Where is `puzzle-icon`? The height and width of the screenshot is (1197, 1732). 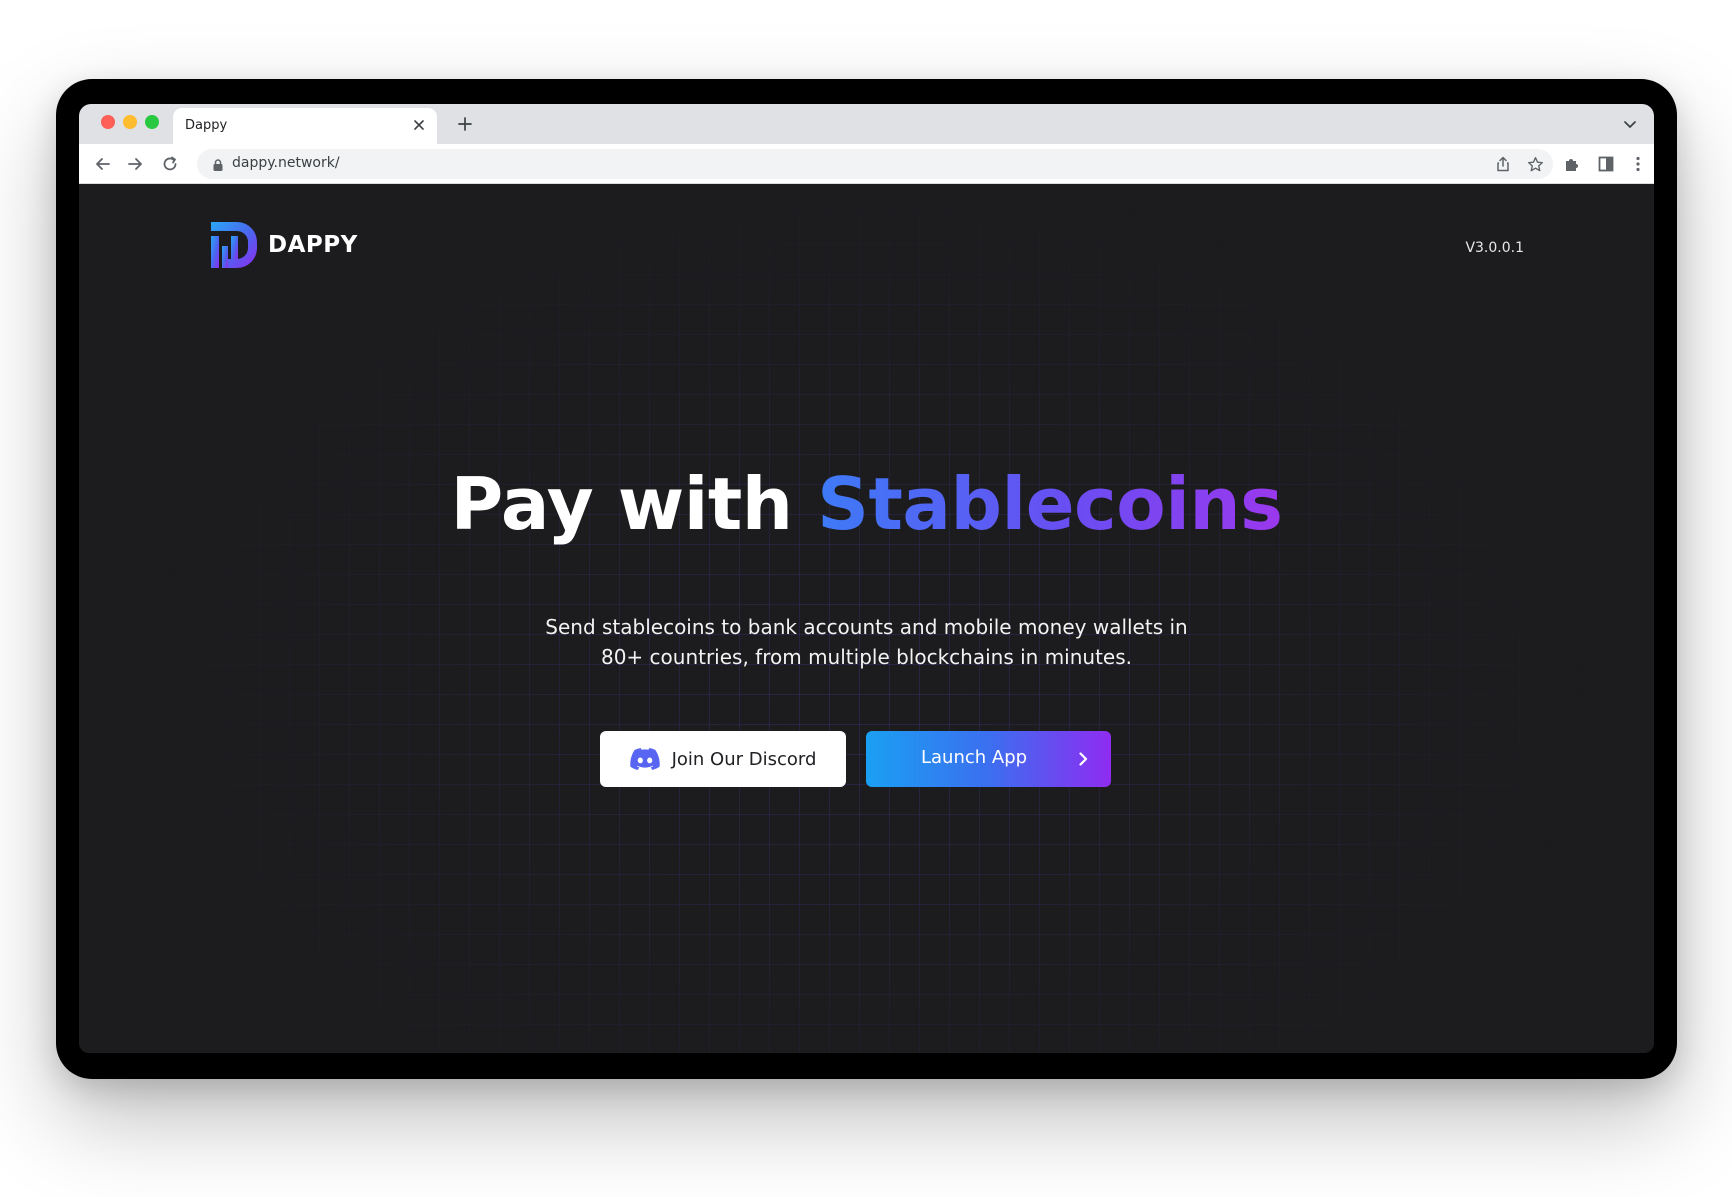
puzzle-icon is located at coordinates (1572, 164).